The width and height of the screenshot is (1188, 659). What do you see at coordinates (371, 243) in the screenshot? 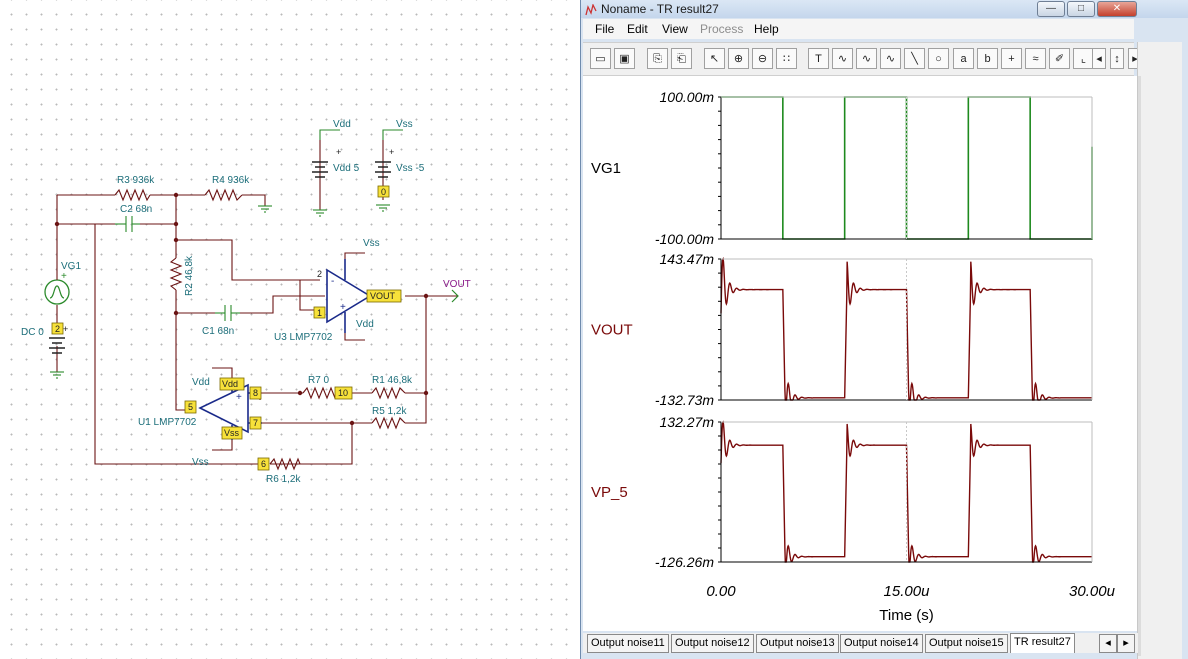
I see `u3-vss-label: Vss` at bounding box center [371, 243].